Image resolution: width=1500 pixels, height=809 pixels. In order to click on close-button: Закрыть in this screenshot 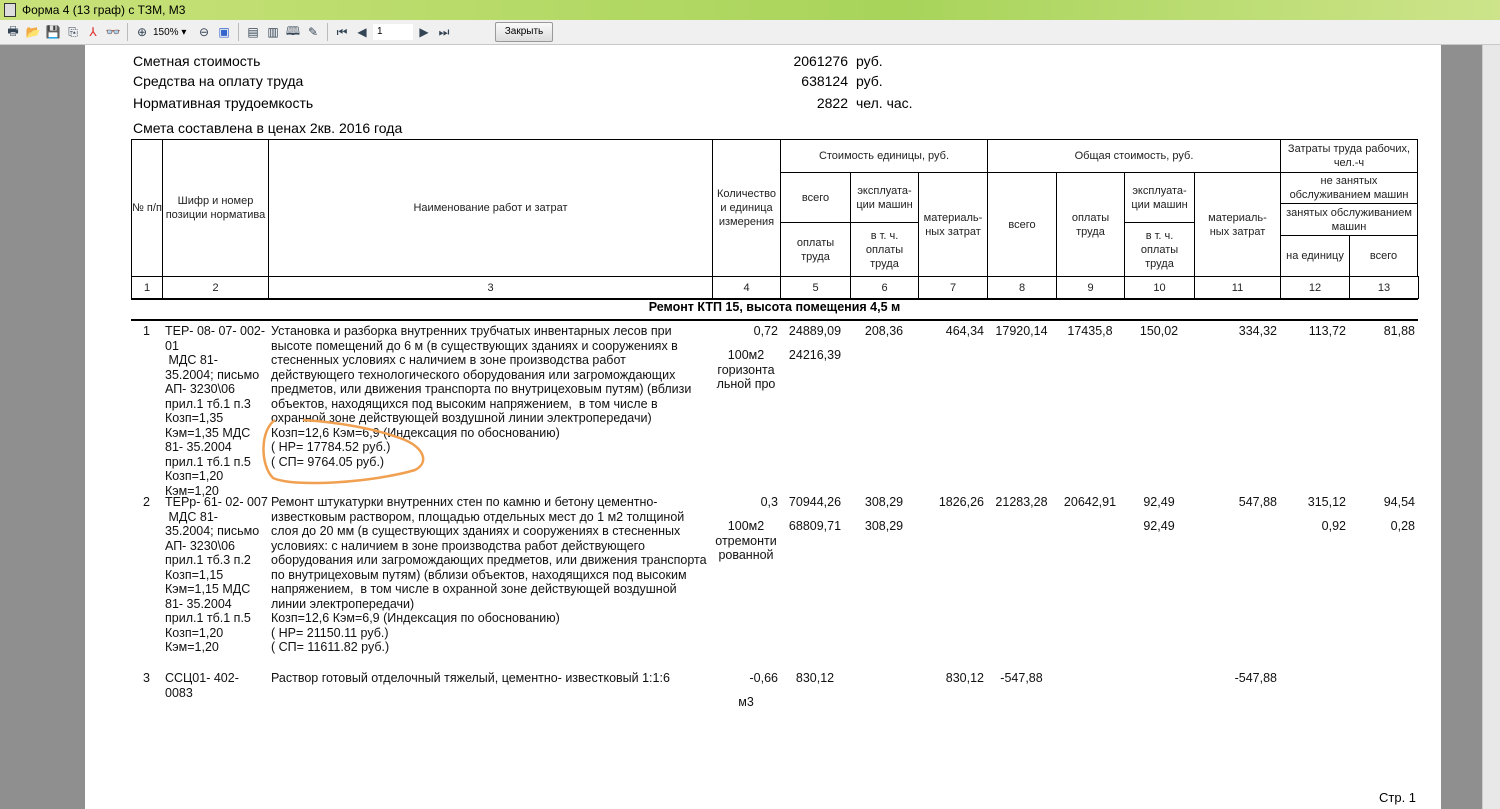, I will do `click(524, 32)`.